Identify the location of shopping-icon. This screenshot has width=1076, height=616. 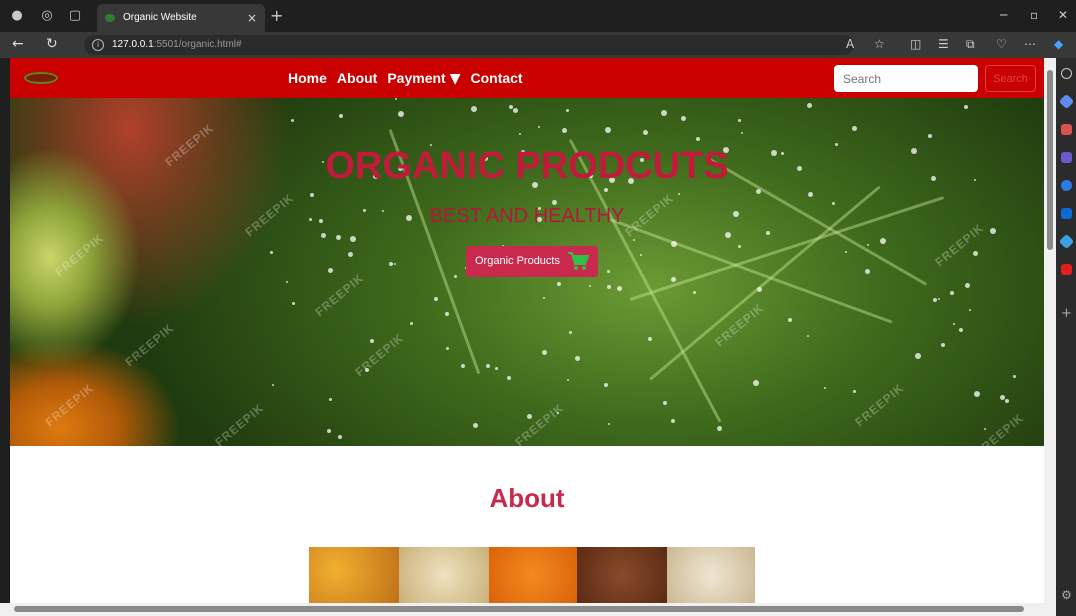
(1066, 129).